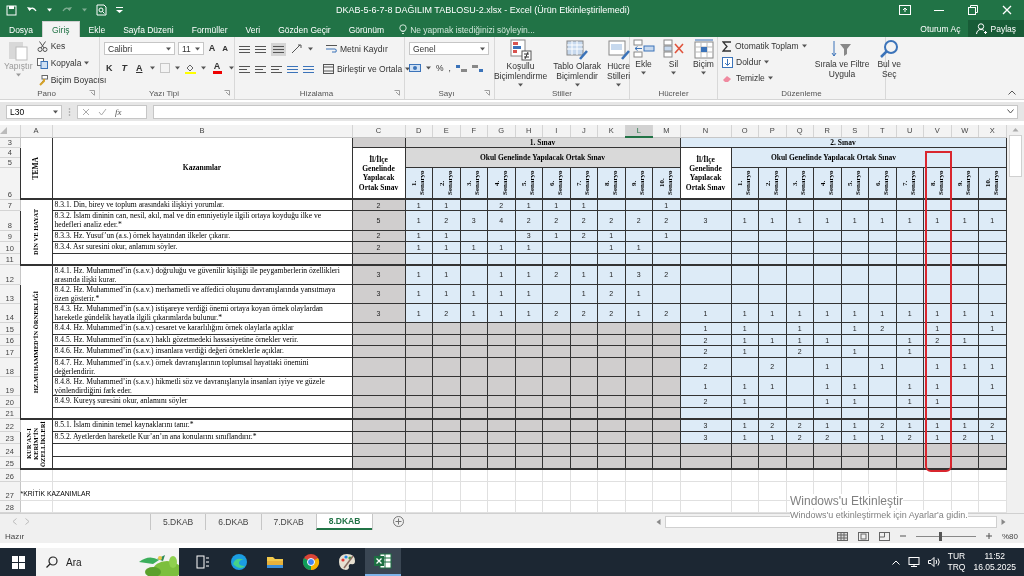 The height and width of the screenshot is (576, 1024). I want to click on share-button: Paylaş, so click(996, 28).